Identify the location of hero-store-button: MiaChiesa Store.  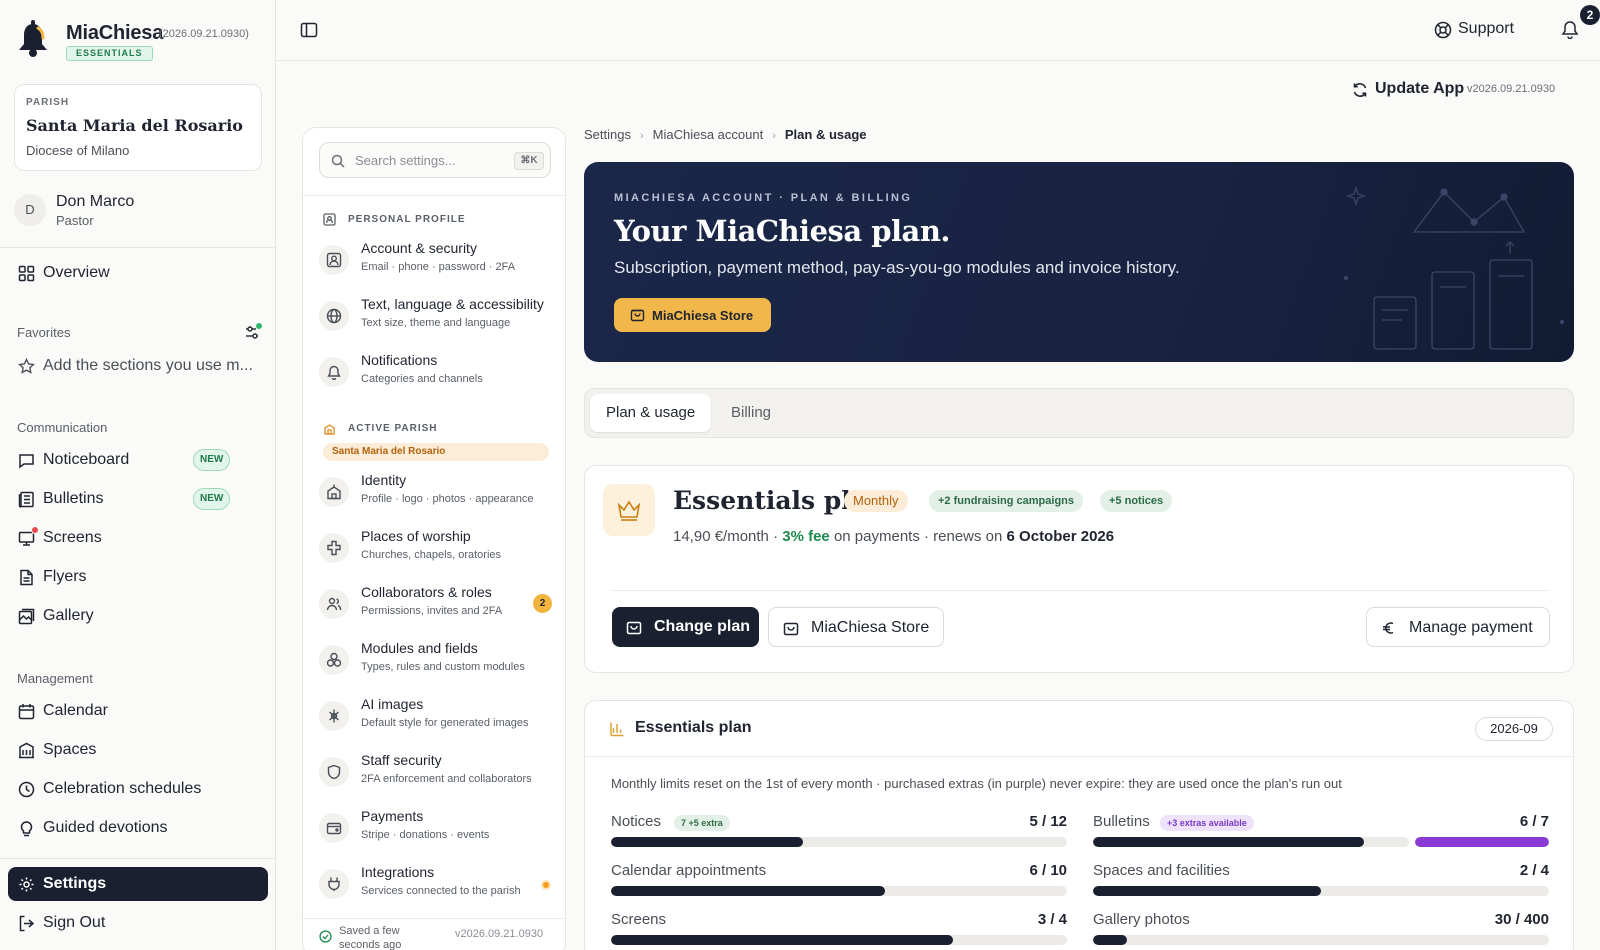
(692, 315).